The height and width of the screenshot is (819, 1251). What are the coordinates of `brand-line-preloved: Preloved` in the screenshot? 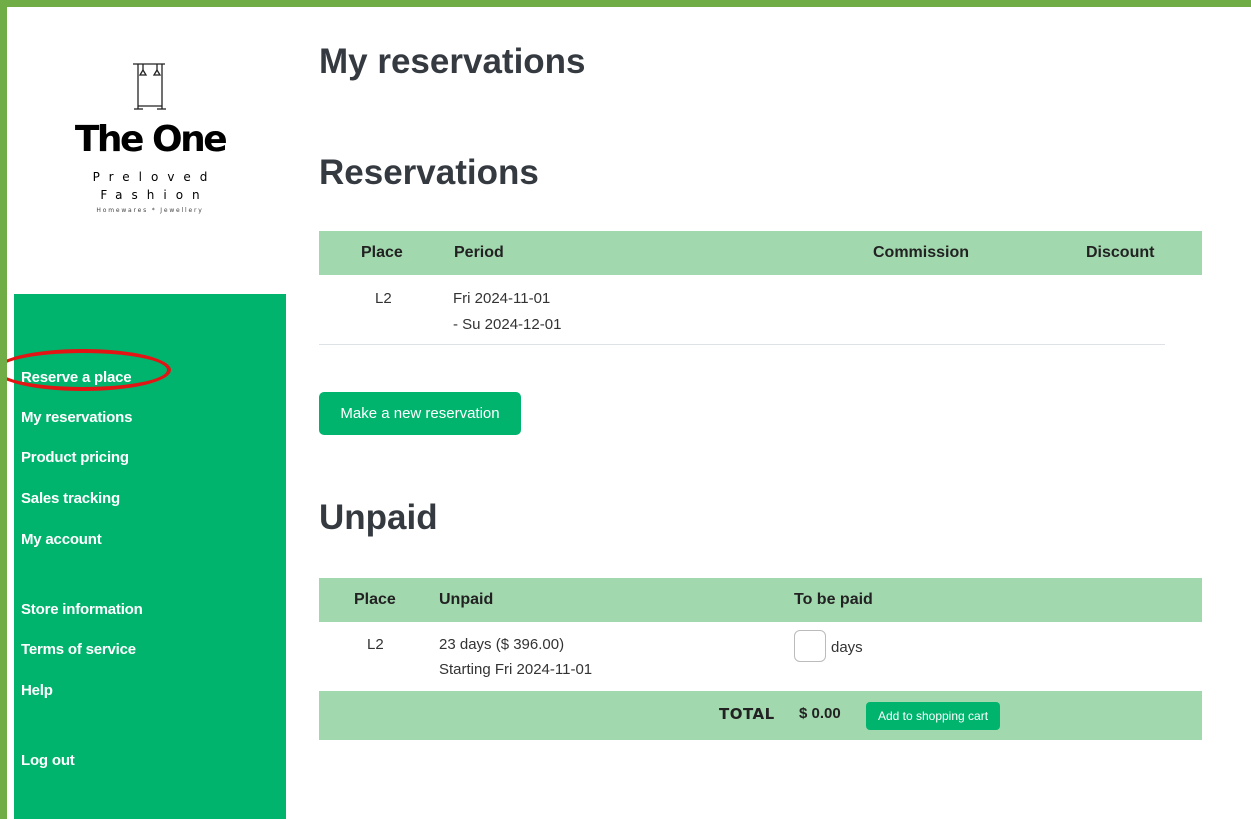 It's located at (154, 177).